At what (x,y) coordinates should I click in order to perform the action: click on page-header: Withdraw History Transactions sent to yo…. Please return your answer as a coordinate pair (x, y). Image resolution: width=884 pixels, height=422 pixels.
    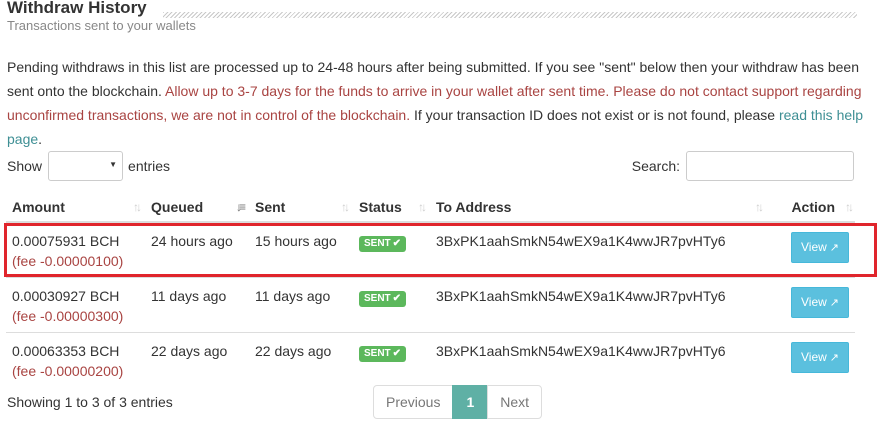
    Looking at the image, I should click on (432, 18).